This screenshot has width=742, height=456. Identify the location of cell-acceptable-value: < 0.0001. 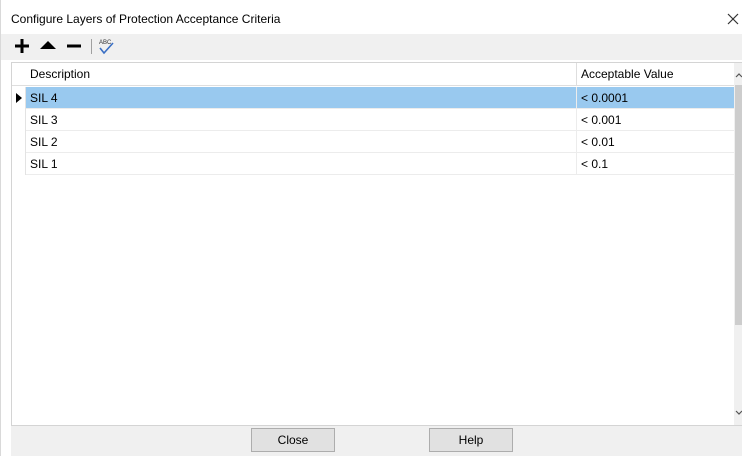
(655, 98).